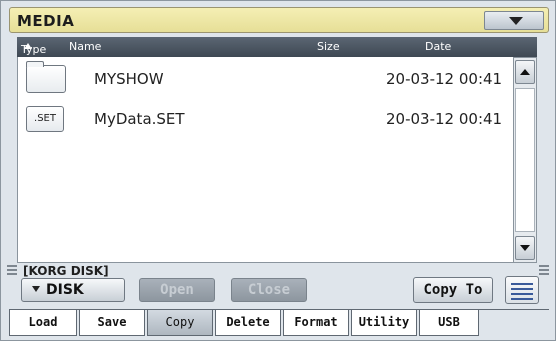 The height and width of the screenshot is (341, 556). What do you see at coordinates (112, 323) in the screenshot?
I see `tab-save: Save` at bounding box center [112, 323].